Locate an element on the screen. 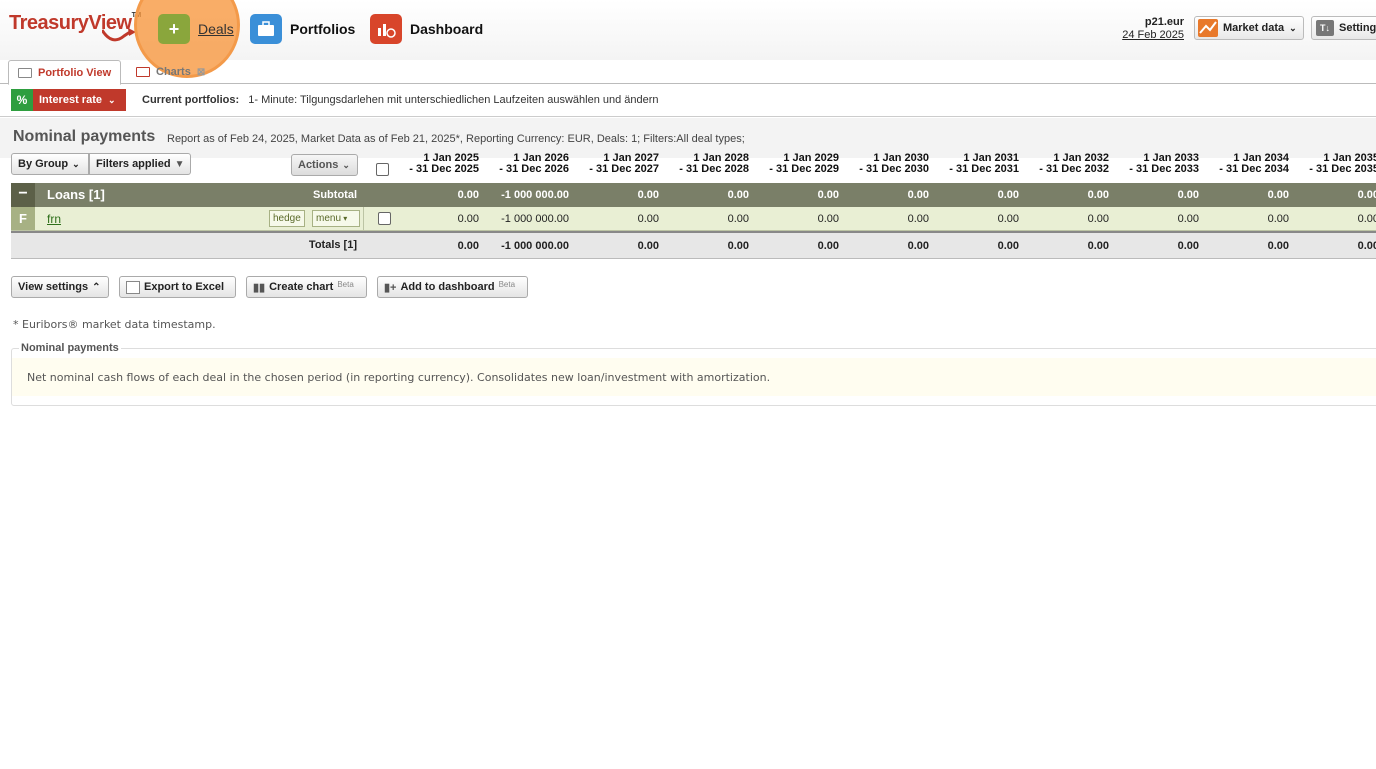  settings-button: T↓ Settings is located at coordinates (1343, 28).